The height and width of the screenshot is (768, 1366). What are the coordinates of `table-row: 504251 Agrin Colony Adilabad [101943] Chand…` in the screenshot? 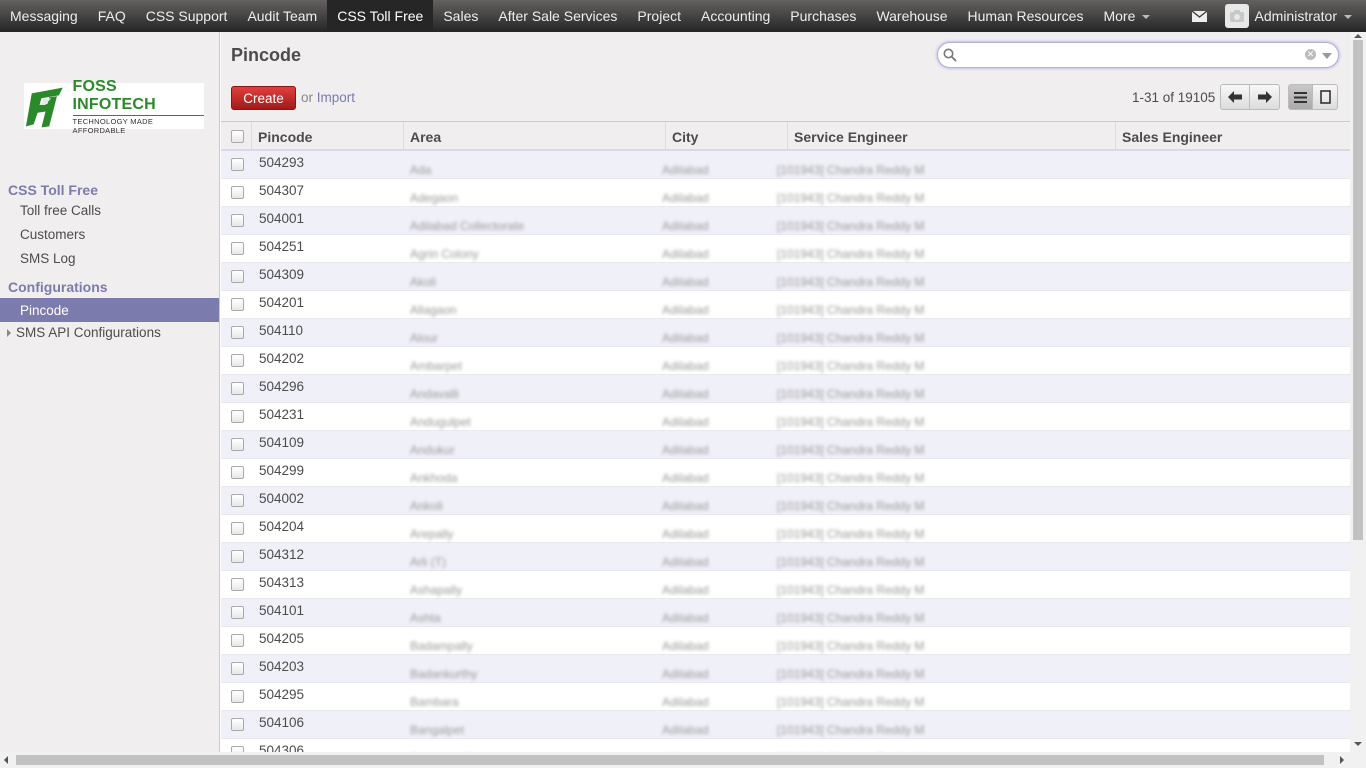 It's located at (785, 249).